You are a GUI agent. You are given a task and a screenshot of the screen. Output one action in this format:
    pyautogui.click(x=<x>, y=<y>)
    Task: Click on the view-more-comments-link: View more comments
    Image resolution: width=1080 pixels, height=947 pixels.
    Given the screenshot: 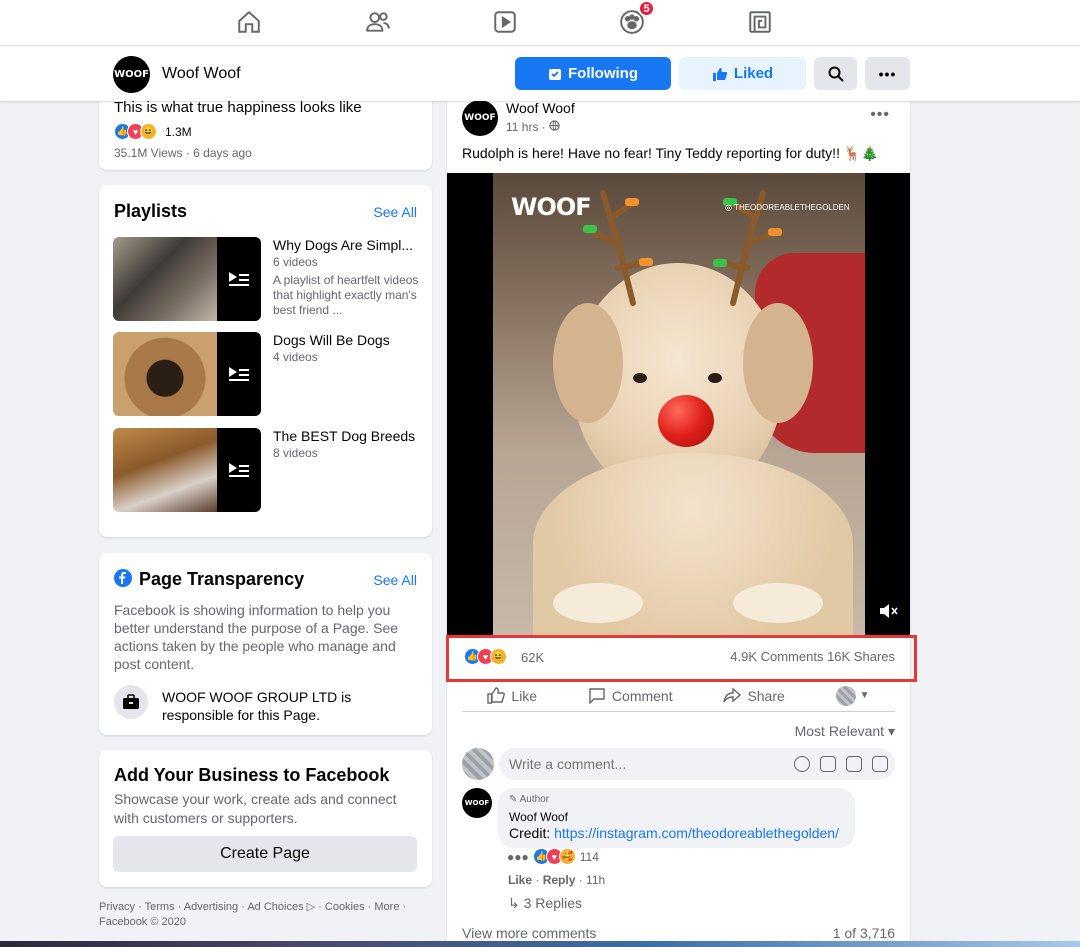 What is the action you would take?
    pyautogui.click(x=529, y=933)
    